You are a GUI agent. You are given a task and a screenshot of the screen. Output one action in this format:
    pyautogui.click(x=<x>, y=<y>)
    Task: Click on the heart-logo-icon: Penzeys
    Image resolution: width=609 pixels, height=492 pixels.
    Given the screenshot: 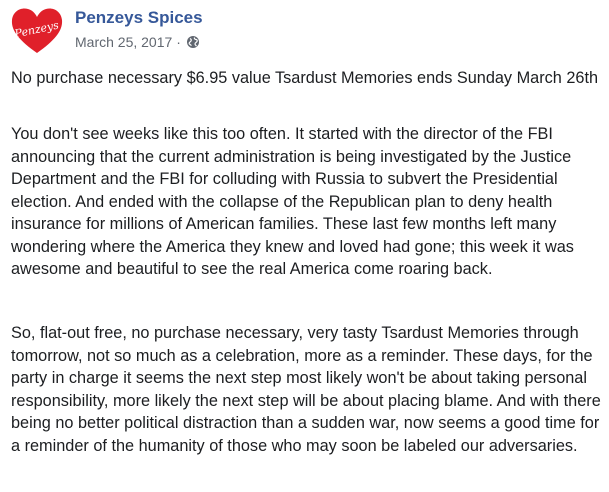 What is the action you would take?
    pyautogui.click(x=37, y=31)
    